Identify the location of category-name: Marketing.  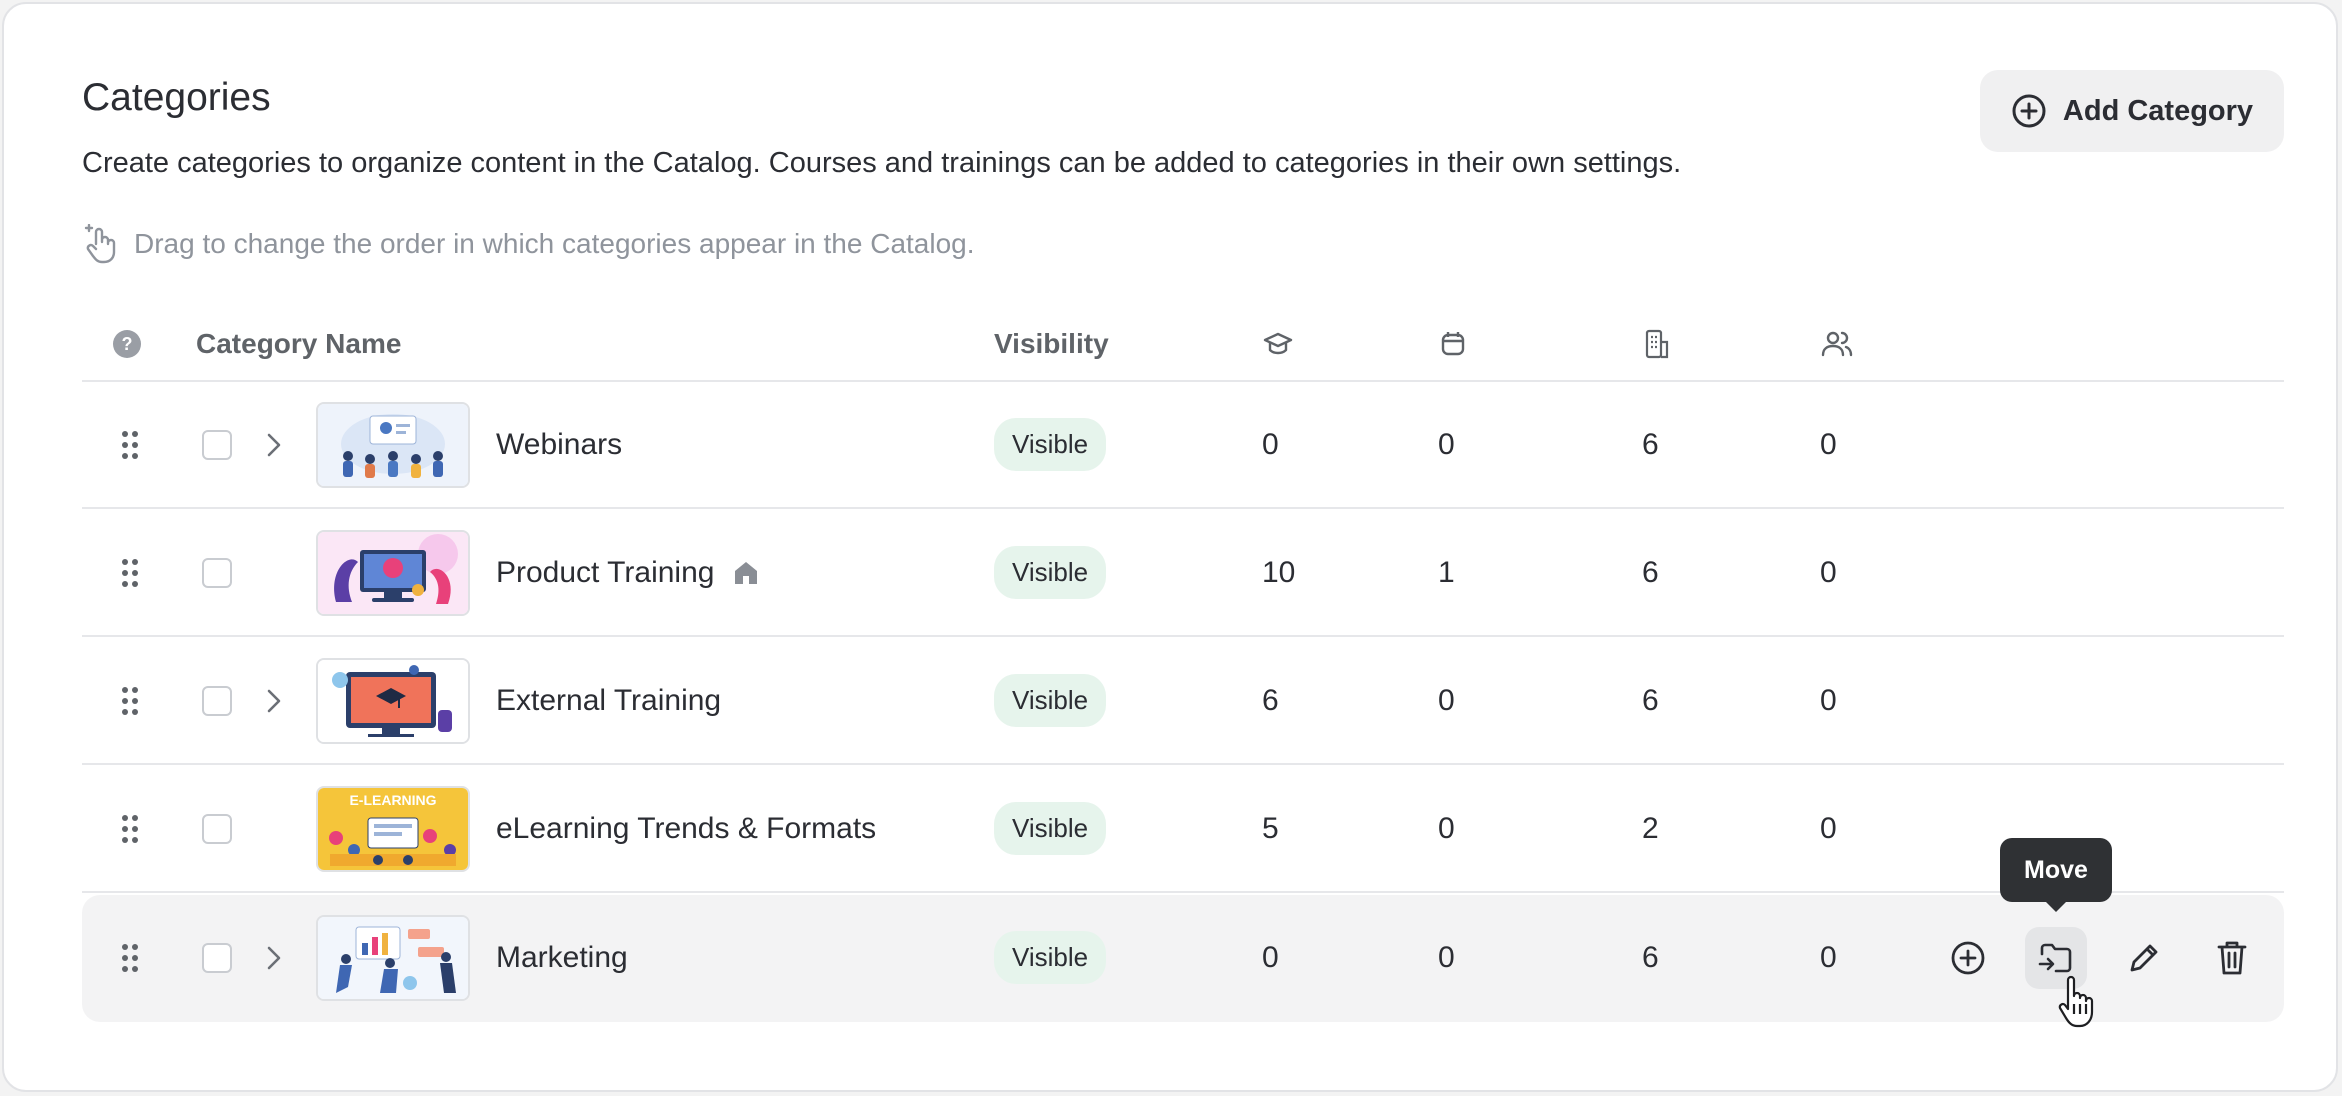
(562, 957).